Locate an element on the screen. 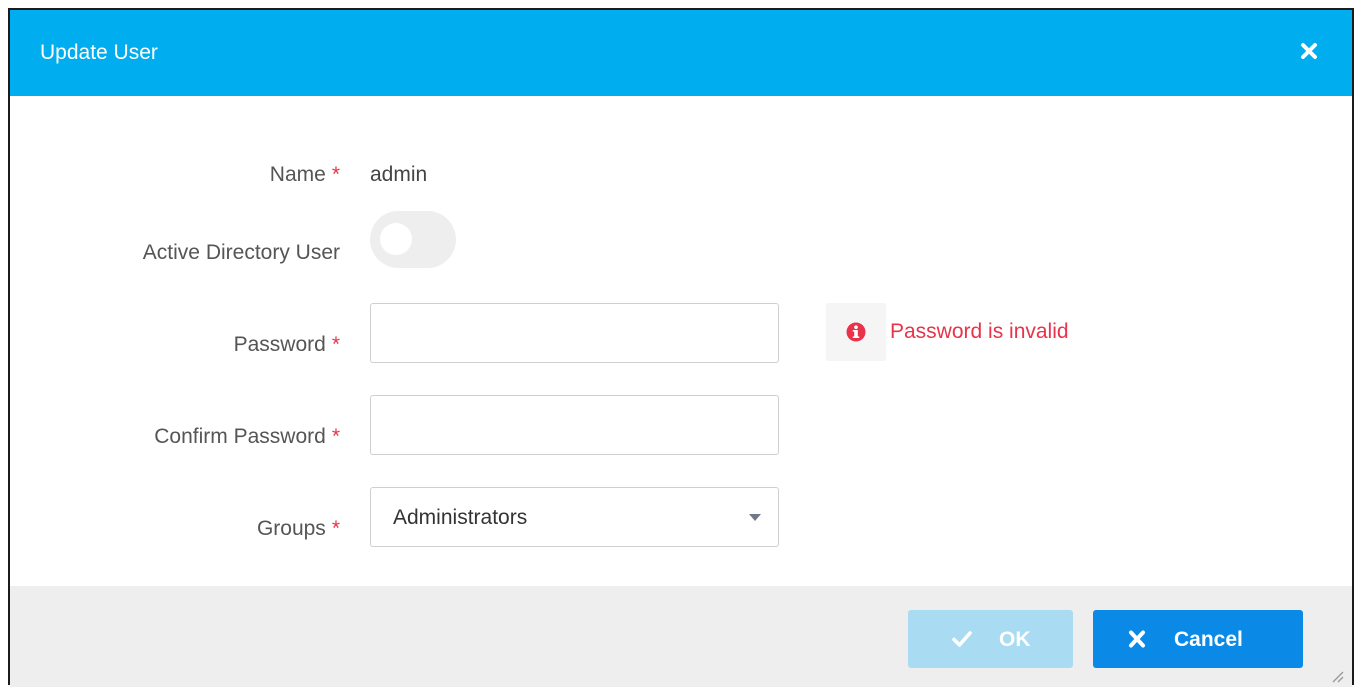 Image resolution: width=1356 pixels, height=687 pixels. groups-label: Groups * is located at coordinates (298, 529).